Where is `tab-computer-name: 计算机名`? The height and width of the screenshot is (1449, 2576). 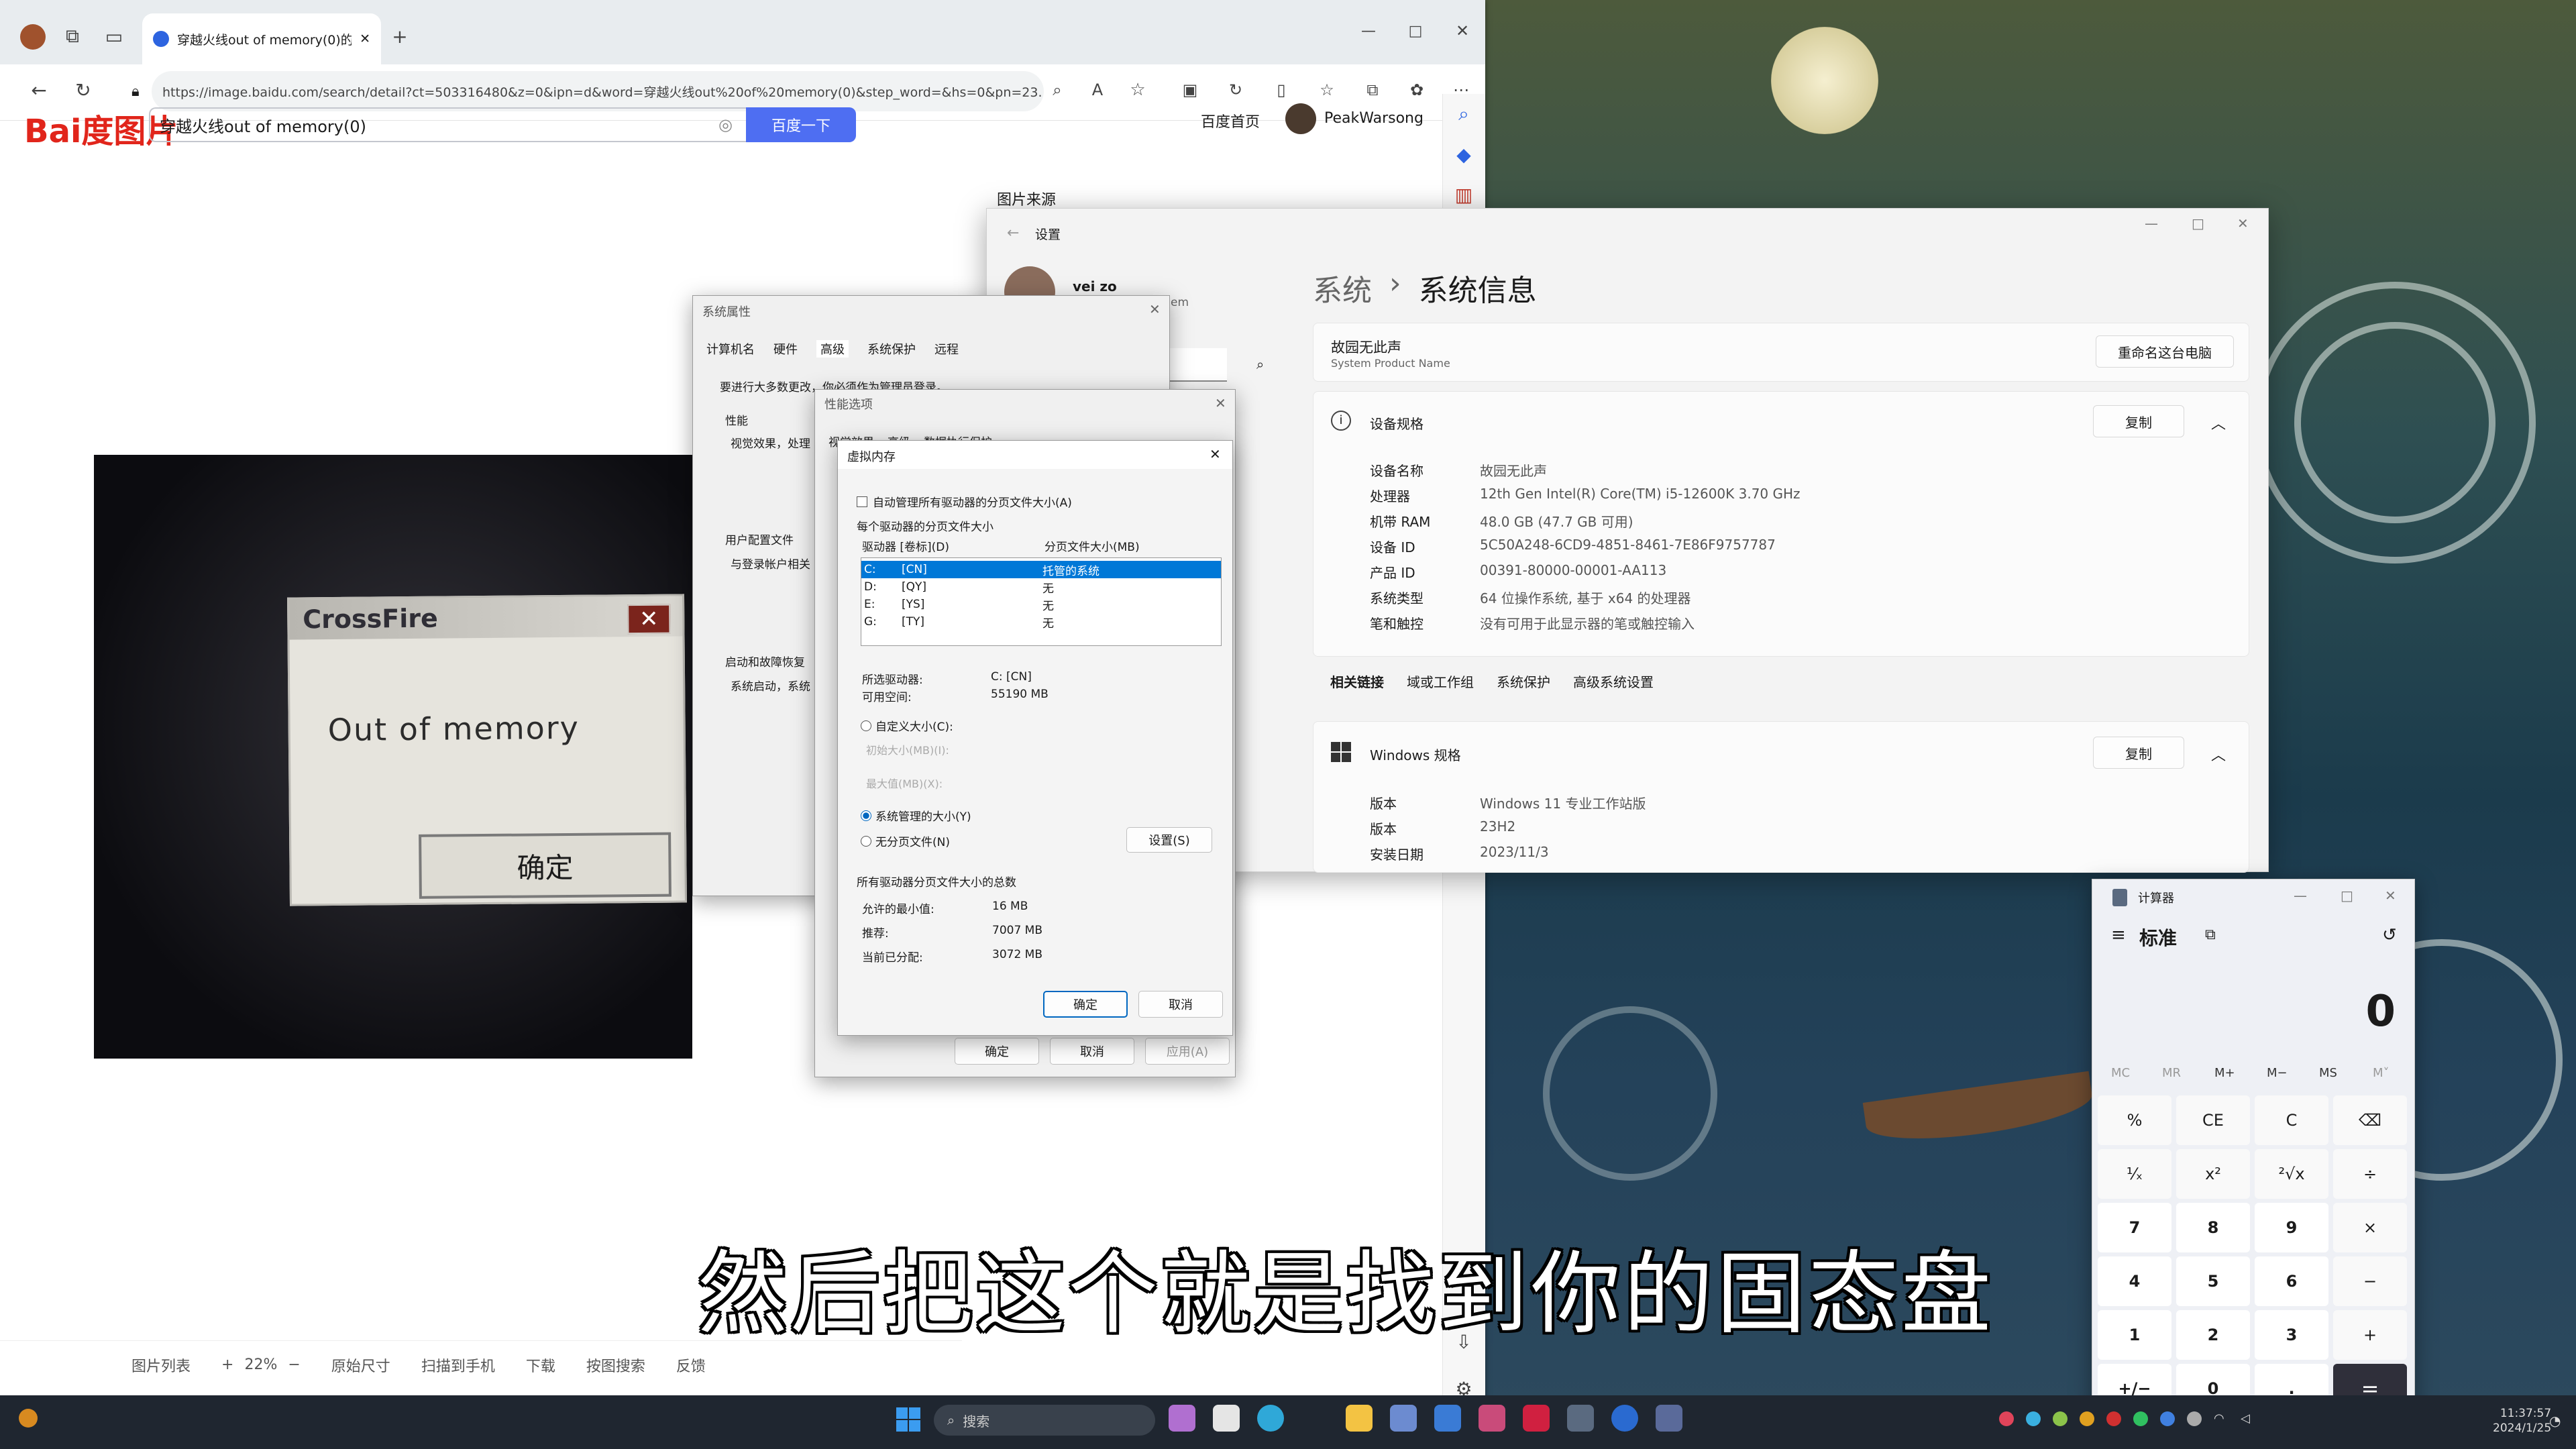
tab-computer-name: 计算机名 is located at coordinates (730, 349).